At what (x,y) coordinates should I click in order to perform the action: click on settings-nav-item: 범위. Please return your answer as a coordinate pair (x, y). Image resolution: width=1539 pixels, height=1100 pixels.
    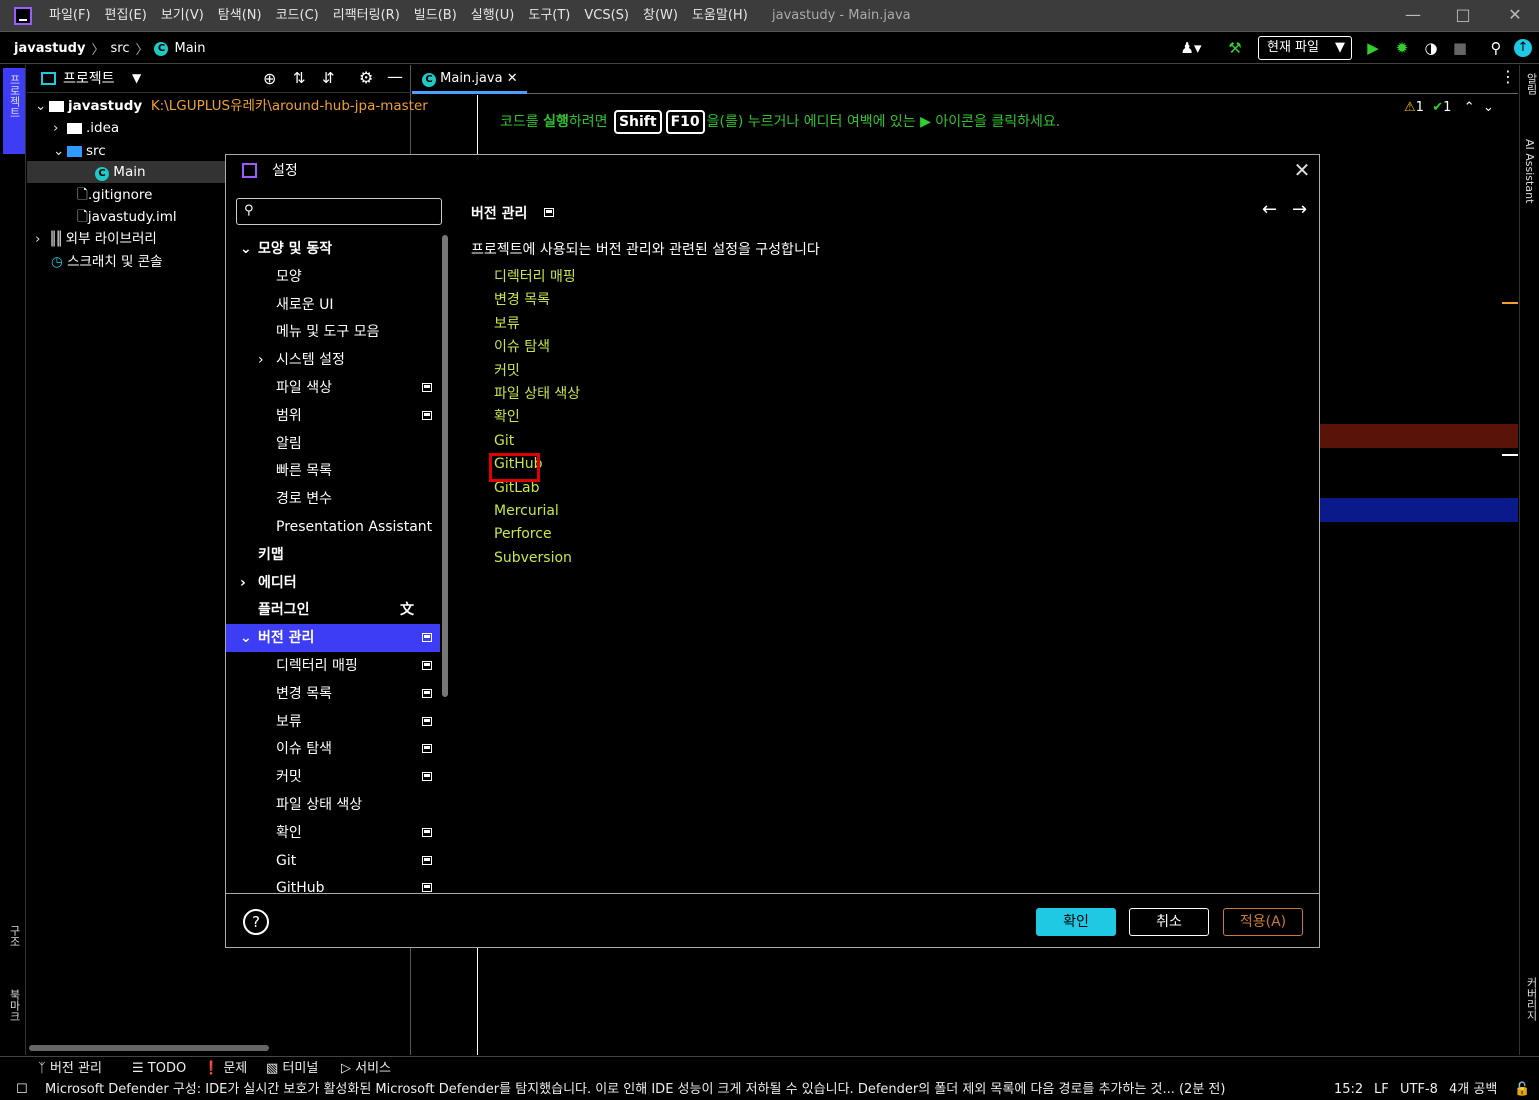
    Looking at the image, I should click on (333, 416).